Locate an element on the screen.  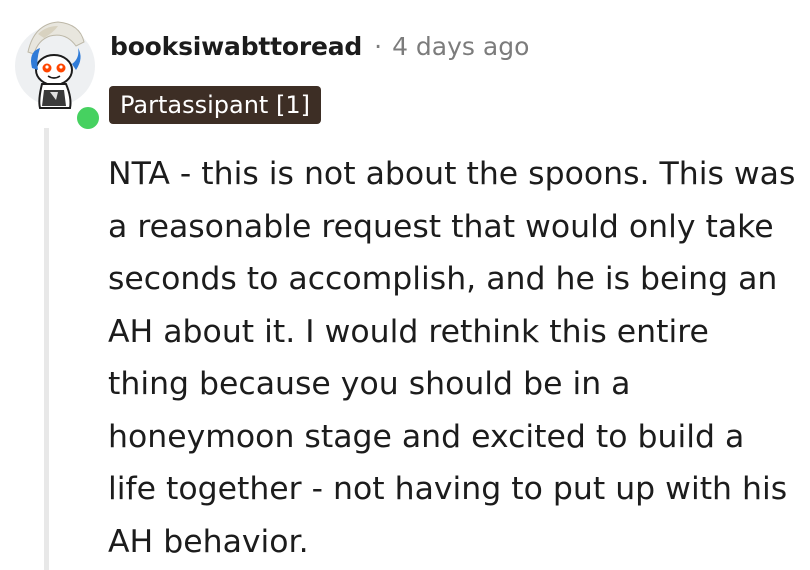
comment-author: booksiwabttoread is located at coordinates (236, 46).